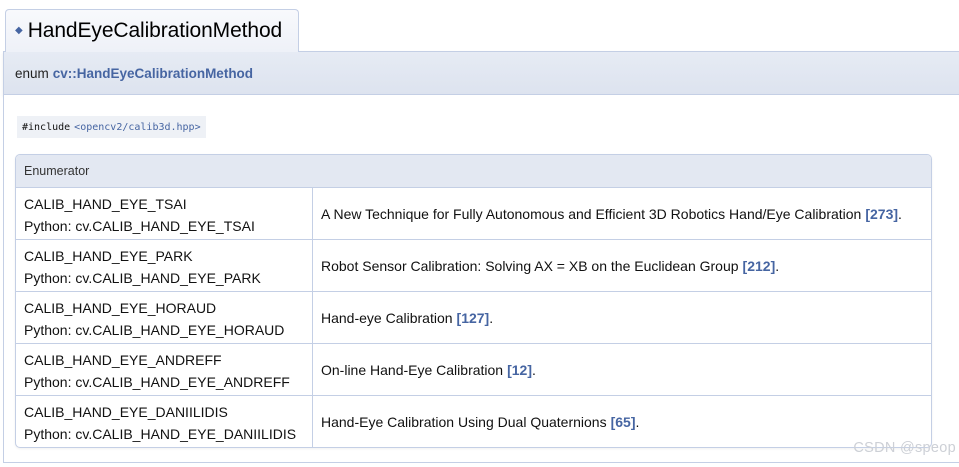 This screenshot has height=467, width=959. What do you see at coordinates (622, 369) in the screenshot?
I see `enum-description-cell: On-line Hand-Eye Calibration [12].` at bounding box center [622, 369].